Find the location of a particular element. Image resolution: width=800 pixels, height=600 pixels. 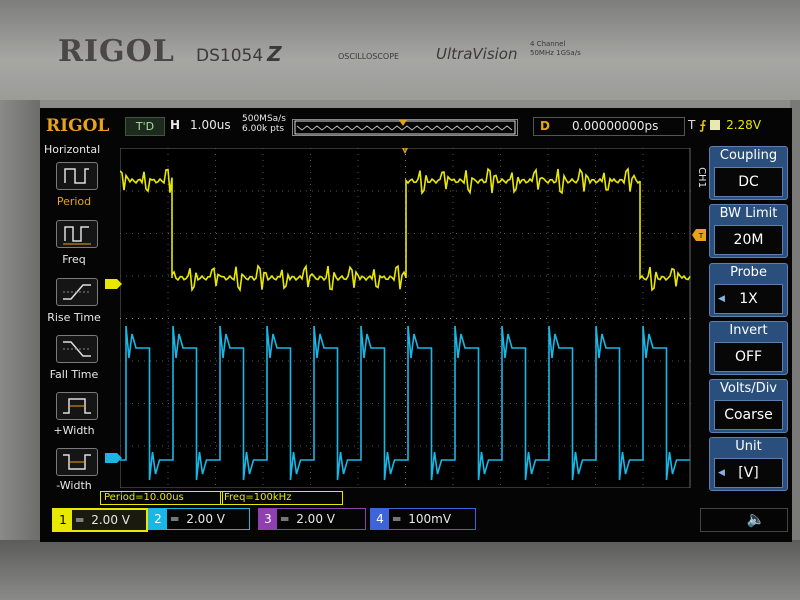

channel-2-tab: 2 ═ 2.00 V is located at coordinates (199, 519).